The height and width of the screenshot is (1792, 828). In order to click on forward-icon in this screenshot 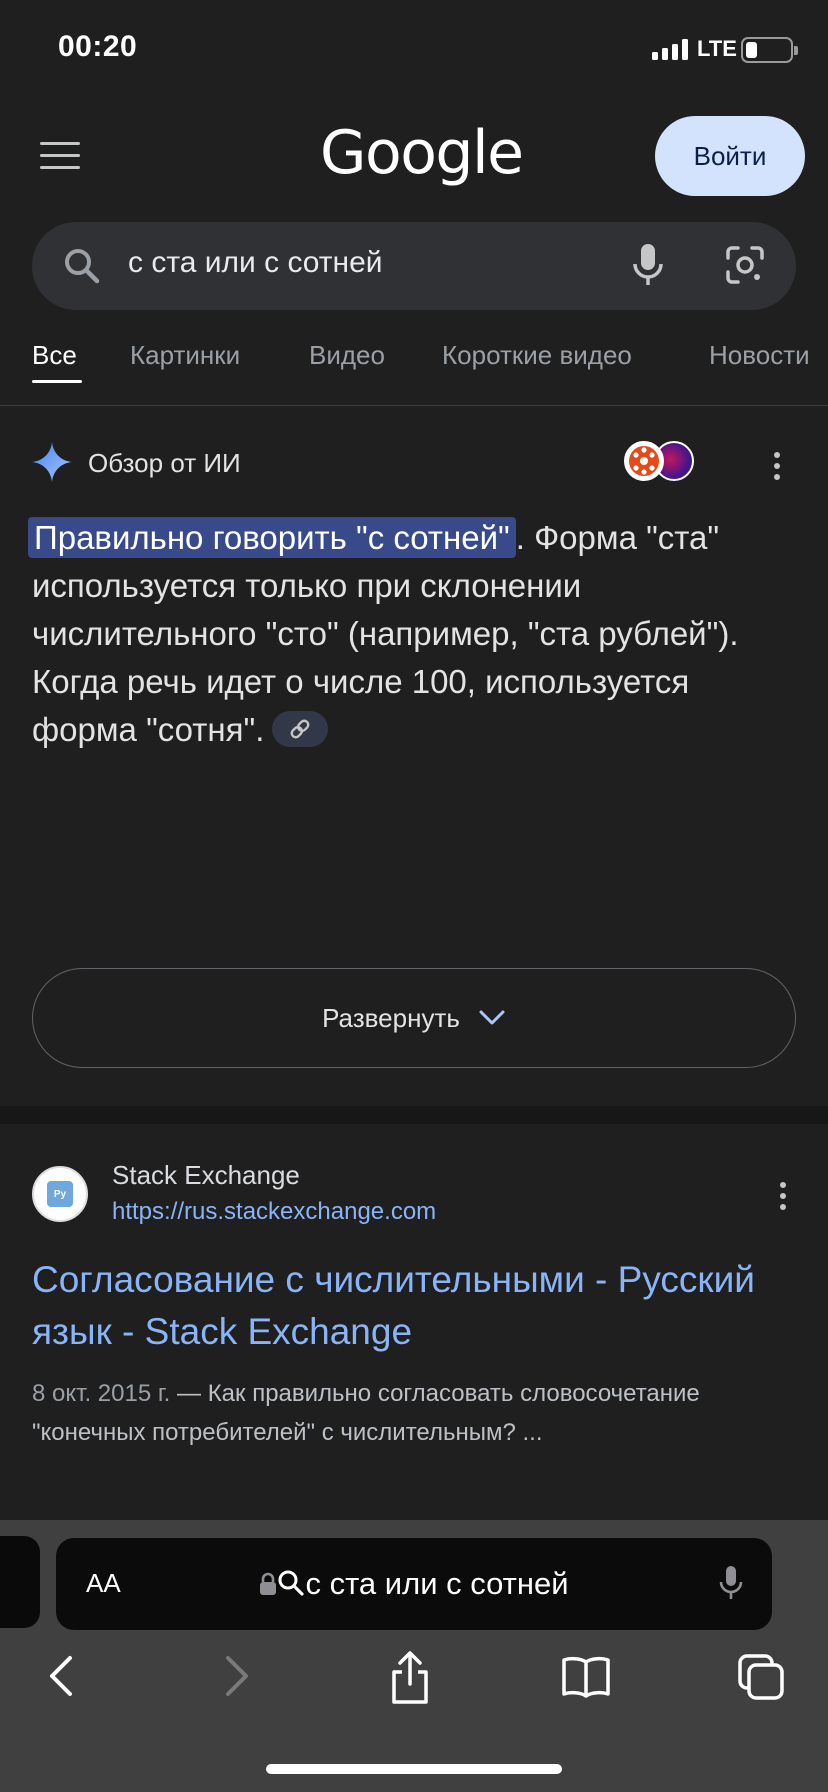, I will do `click(236, 1676)`.